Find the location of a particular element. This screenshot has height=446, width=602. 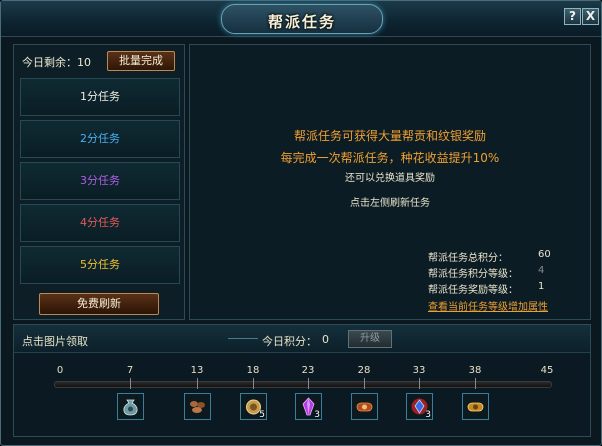

task-label: 4分任务 is located at coordinates (100, 222).